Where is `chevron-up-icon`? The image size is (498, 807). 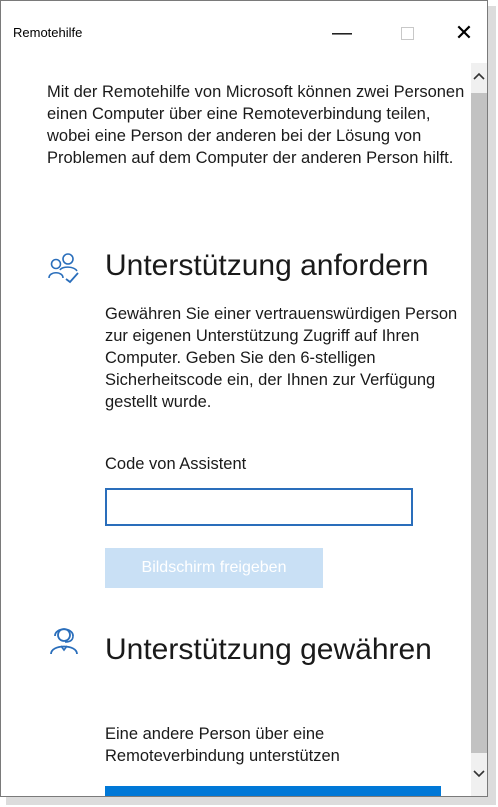
chevron-up-icon is located at coordinates (479, 76).